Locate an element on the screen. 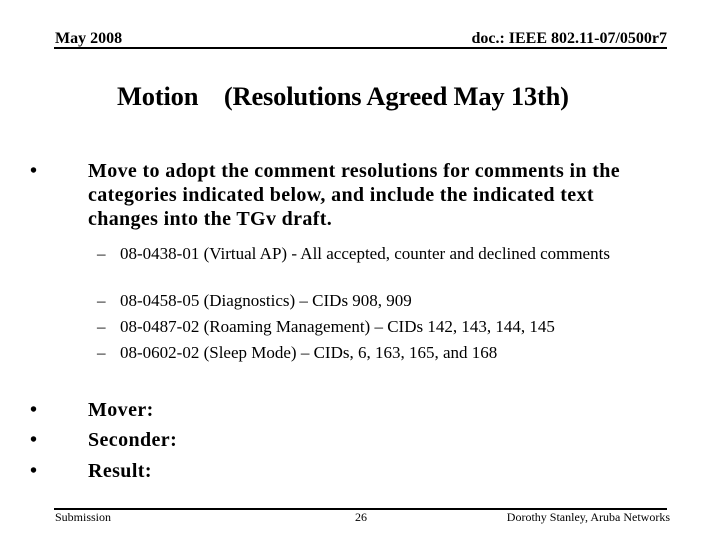 This screenshot has width=720, height=540. header-date: May 2008 is located at coordinates (89, 38).